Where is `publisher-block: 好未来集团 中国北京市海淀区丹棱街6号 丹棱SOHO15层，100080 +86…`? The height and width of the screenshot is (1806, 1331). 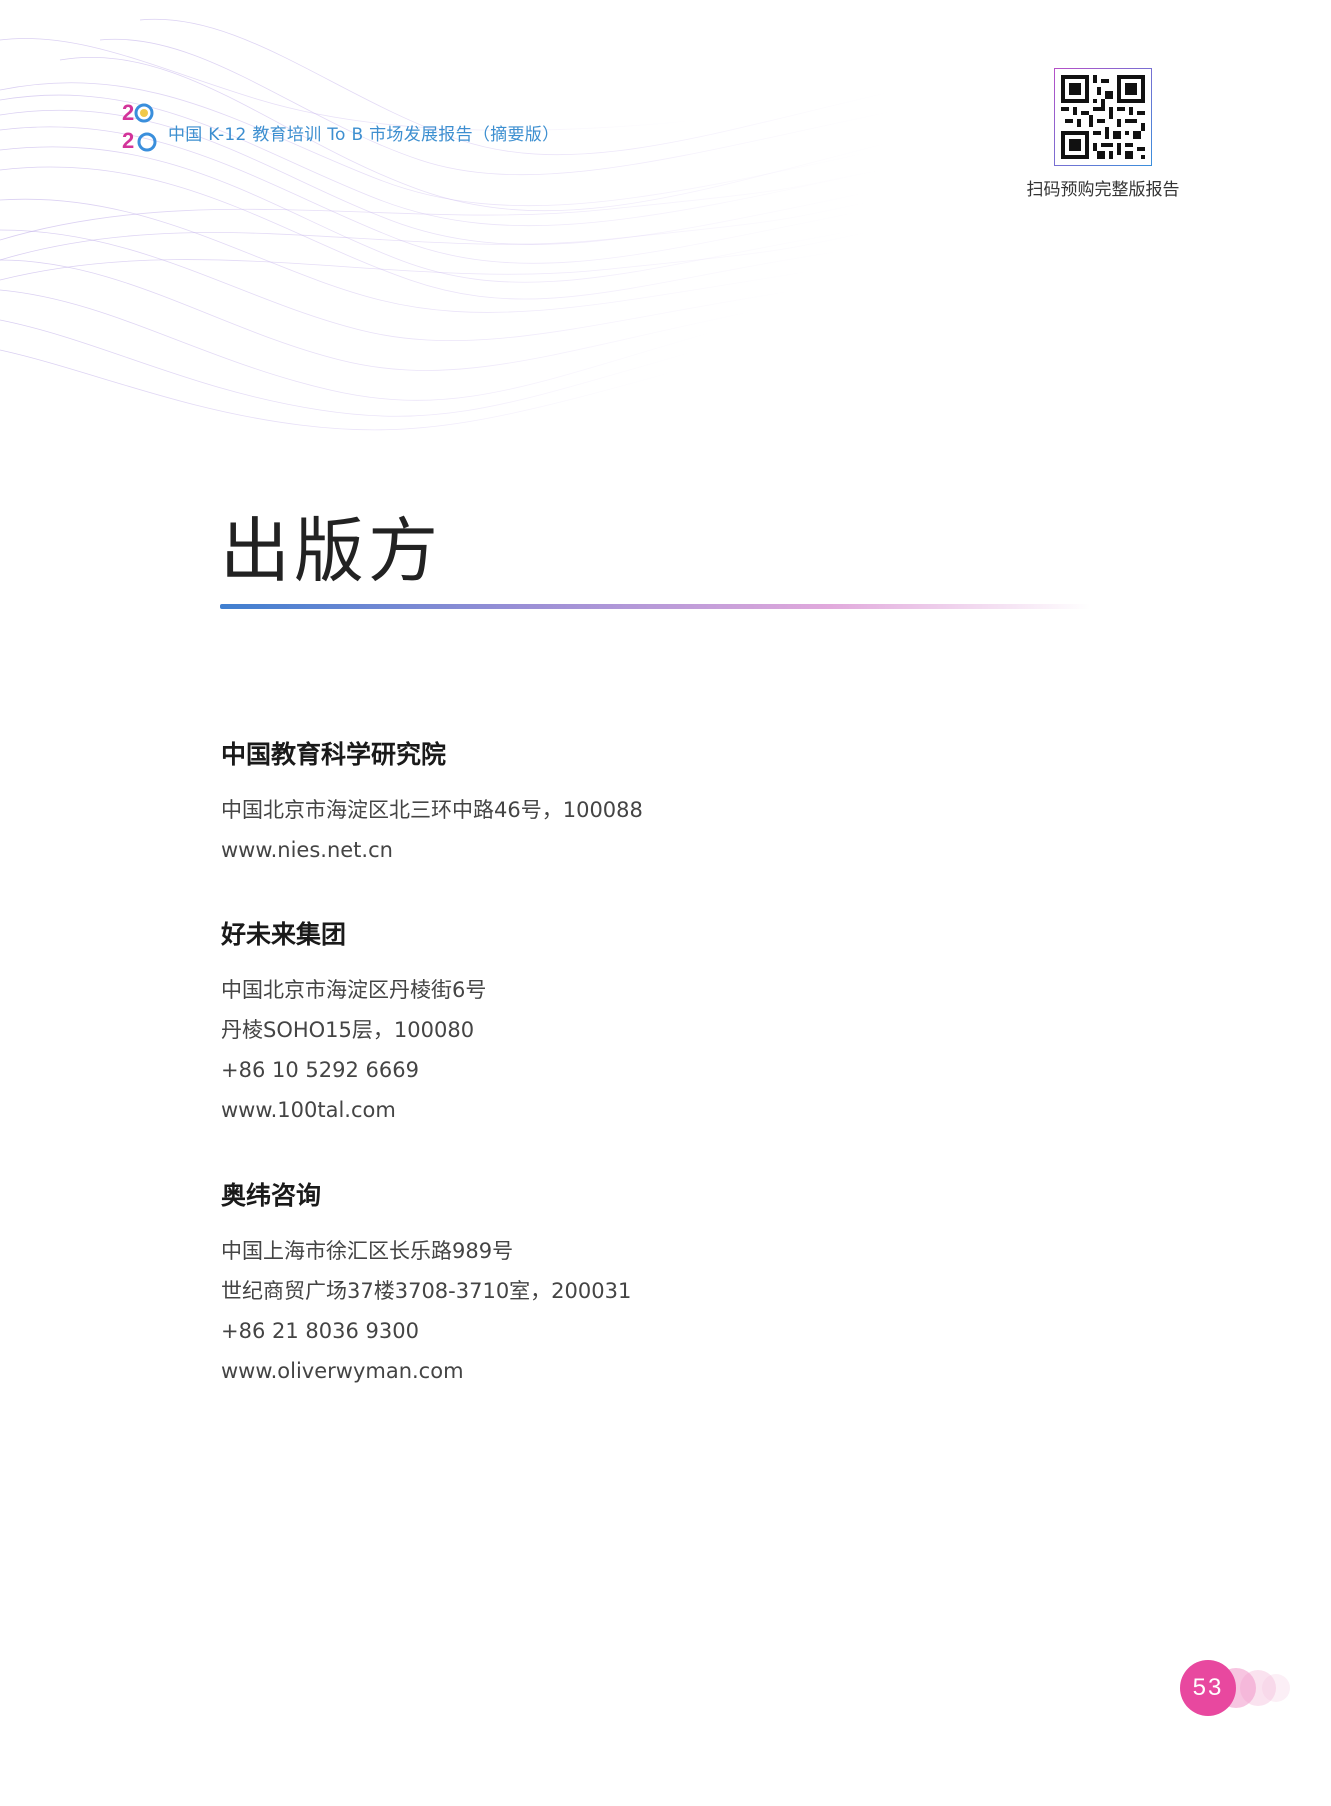 publisher-block: 好未来集团 中国北京市海淀区丹棱街6号 丹棱SOHO15层，100080 +86… is located at coordinates (621, 1024).